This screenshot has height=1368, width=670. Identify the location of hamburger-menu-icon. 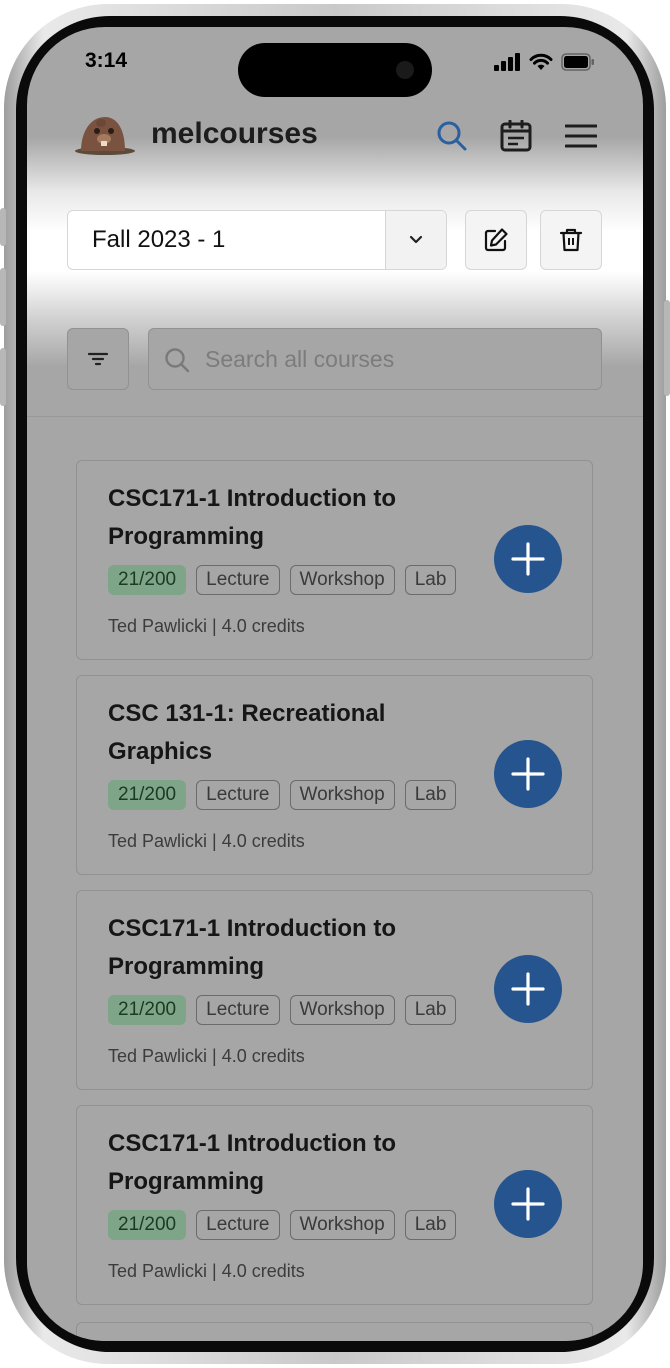
(581, 136).